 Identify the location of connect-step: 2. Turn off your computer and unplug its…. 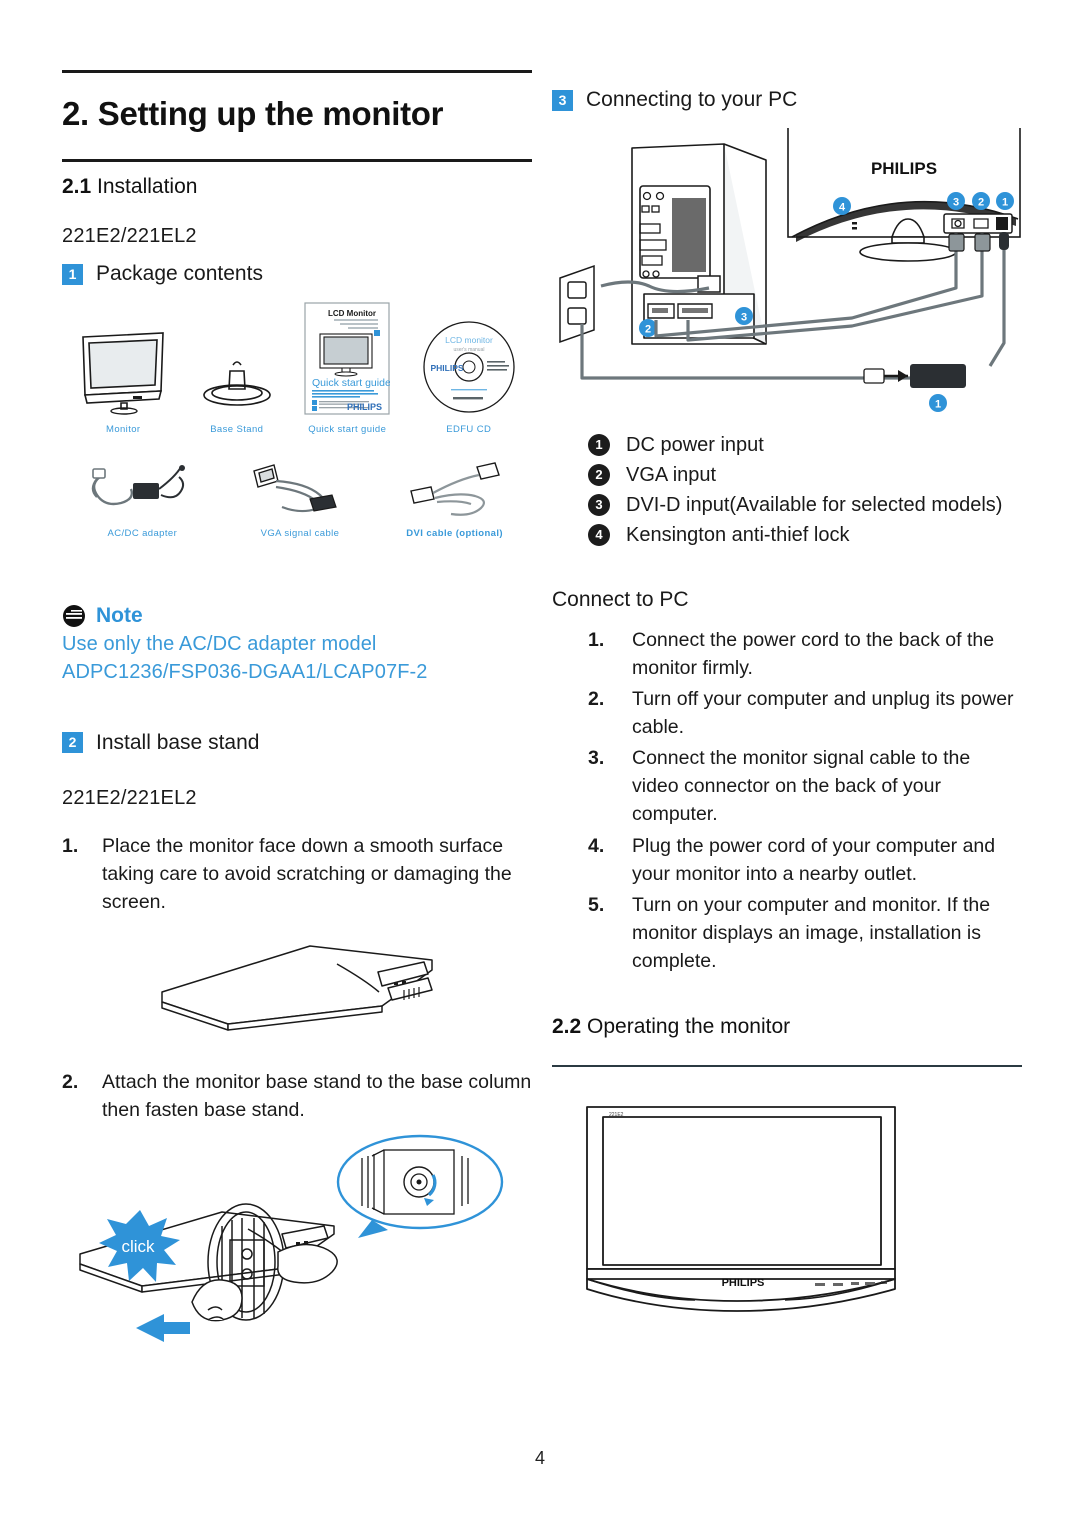
(805, 713).